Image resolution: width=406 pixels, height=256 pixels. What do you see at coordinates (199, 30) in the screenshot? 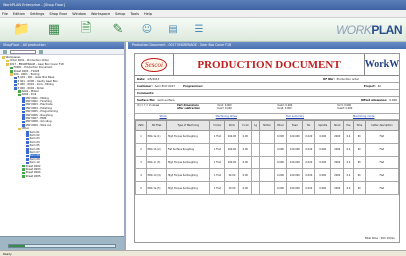
I see `list-icon: ☰` at bounding box center [199, 30].